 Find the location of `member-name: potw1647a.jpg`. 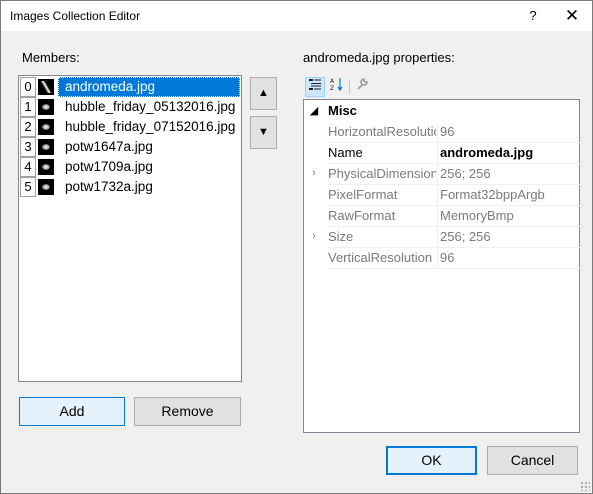

member-name: potw1647a.jpg is located at coordinates (109, 146).